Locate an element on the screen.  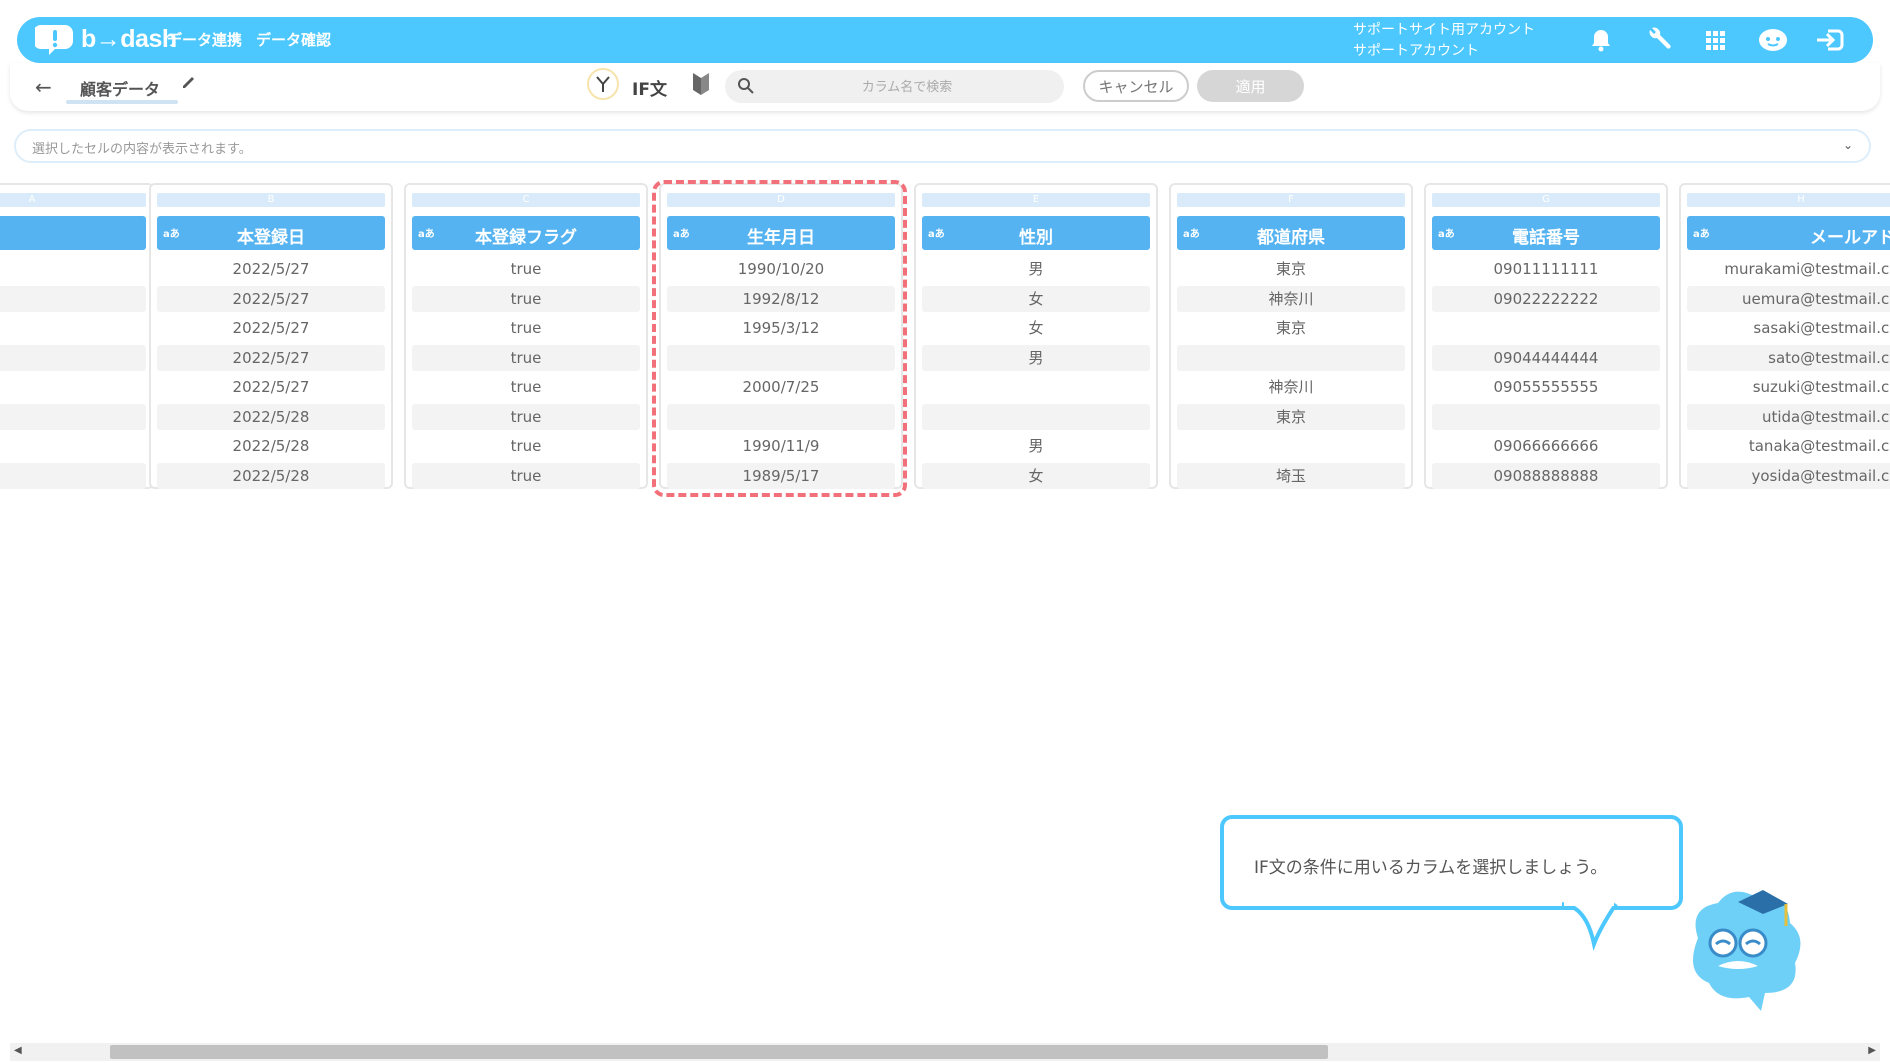
scroll-right-icon: ▶ is located at coordinates (1872, 1050).